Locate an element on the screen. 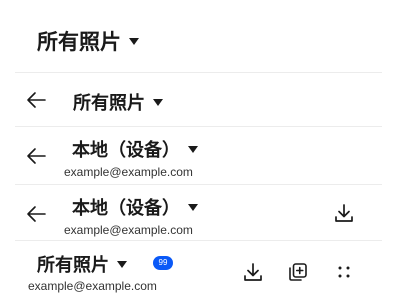  add-box-icon is located at coordinates (298, 272).